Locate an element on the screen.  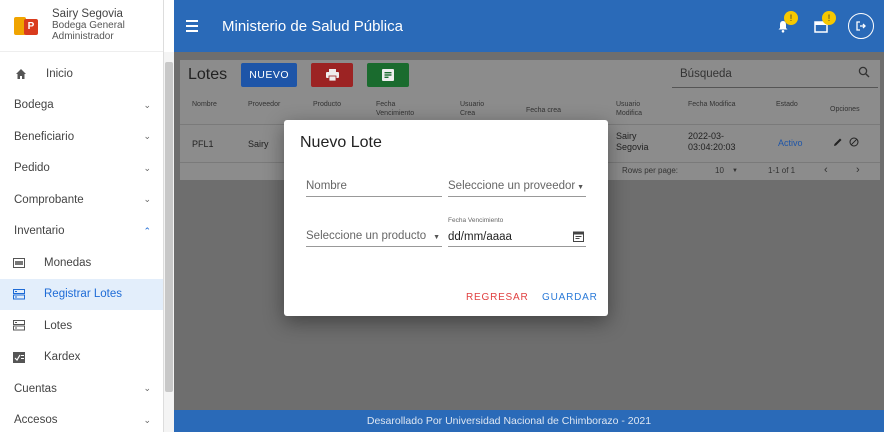
cell-proveedor: Sairy is located at coordinates (258, 144).